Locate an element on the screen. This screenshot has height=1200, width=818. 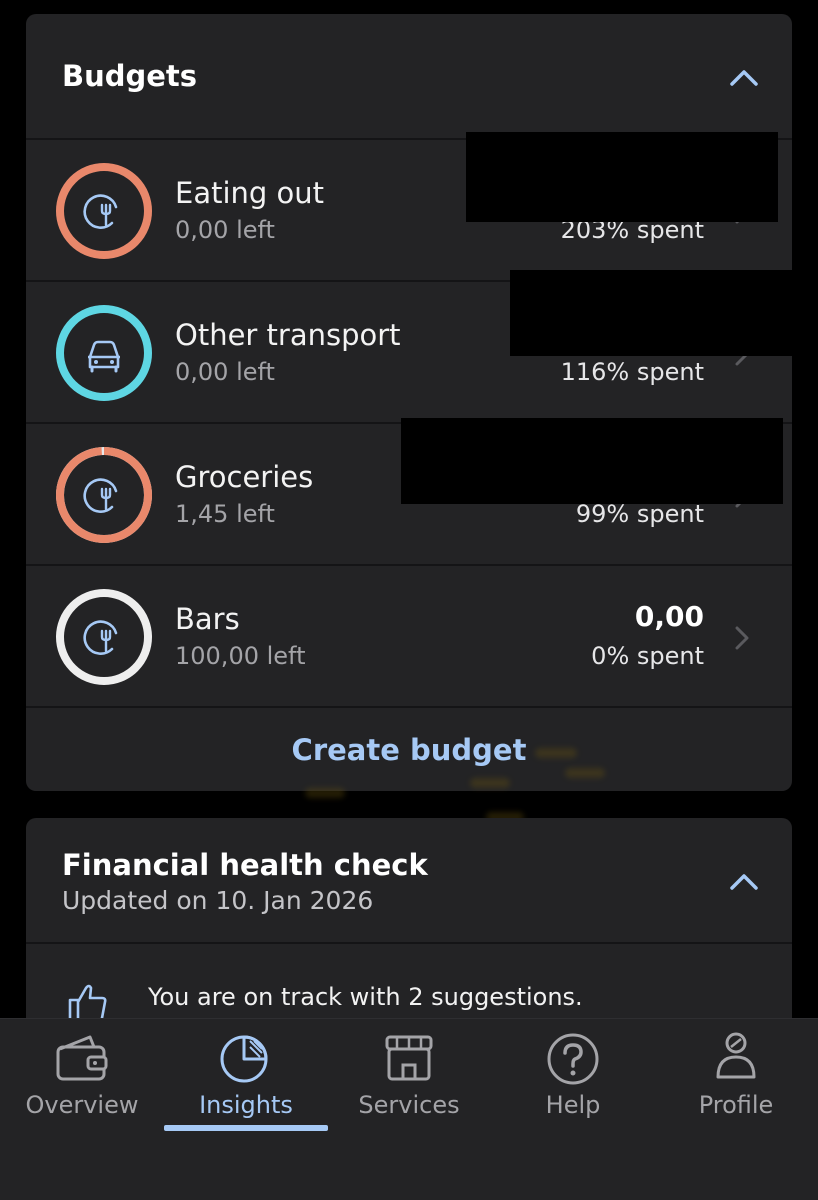
budget-name: Other transport is located at coordinates (288, 335).